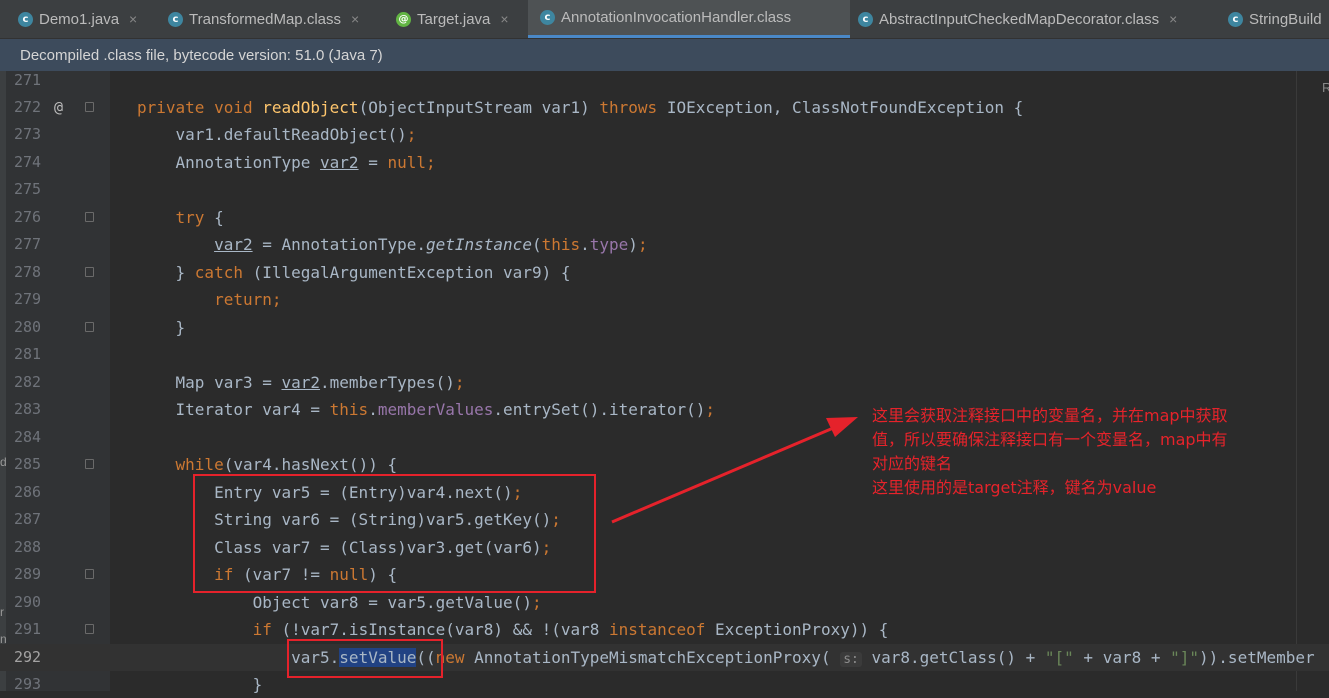 This screenshot has height=698, width=1329. I want to click on tab-label: TransformedMap.class, so click(265, 19).